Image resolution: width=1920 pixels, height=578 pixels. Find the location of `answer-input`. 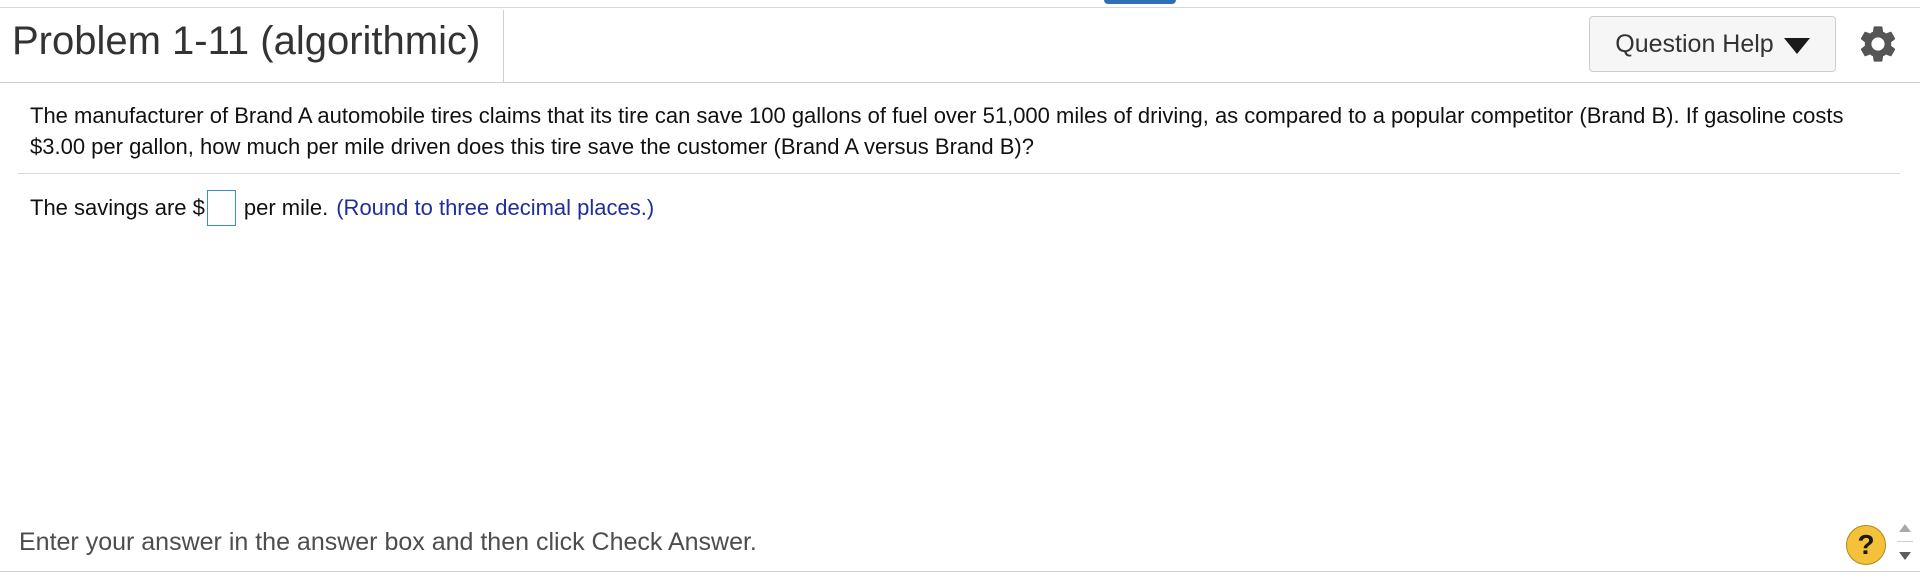

answer-input is located at coordinates (221, 208).